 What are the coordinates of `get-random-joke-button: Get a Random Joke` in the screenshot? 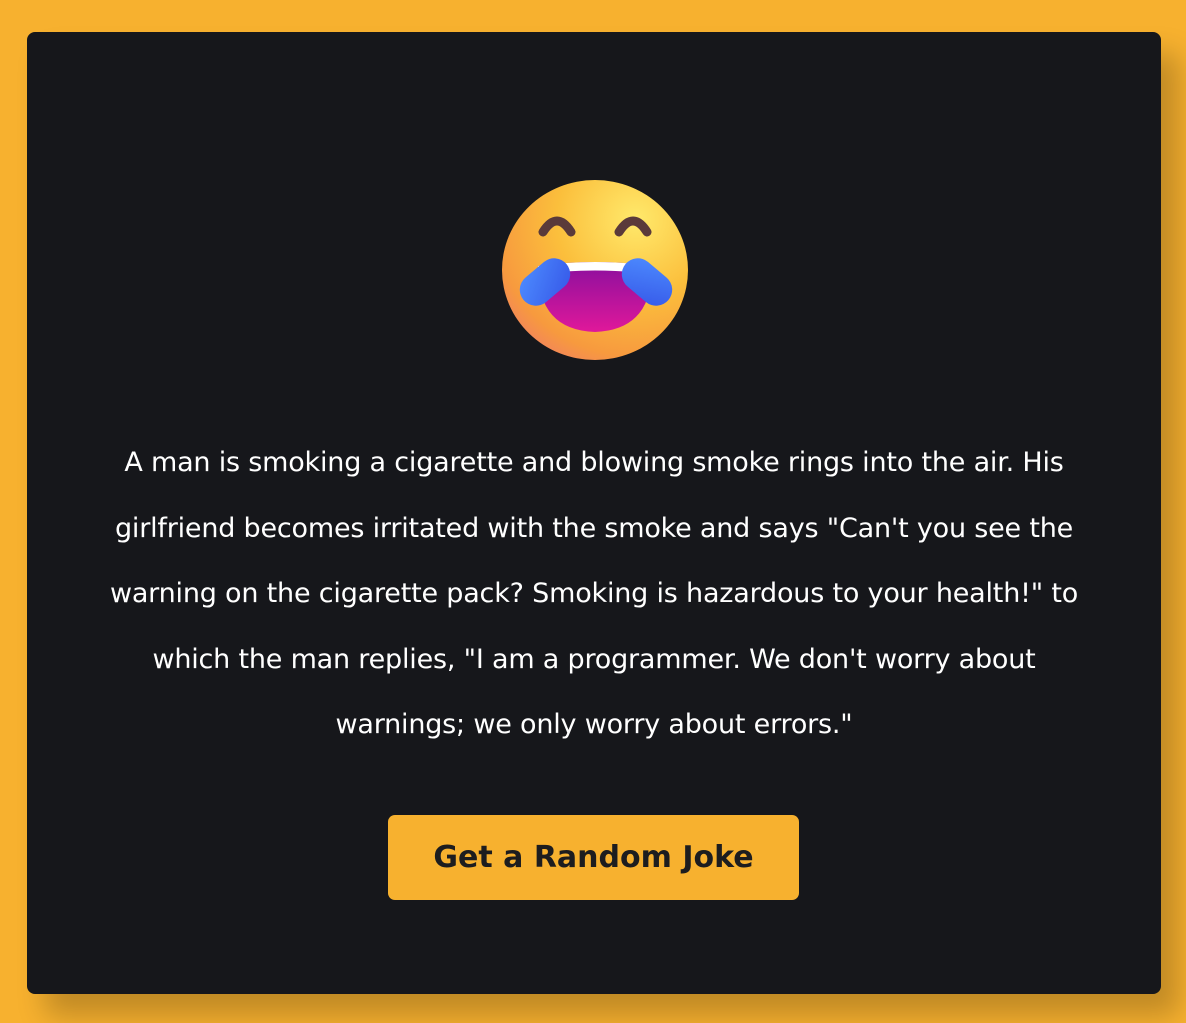 It's located at (593, 857).